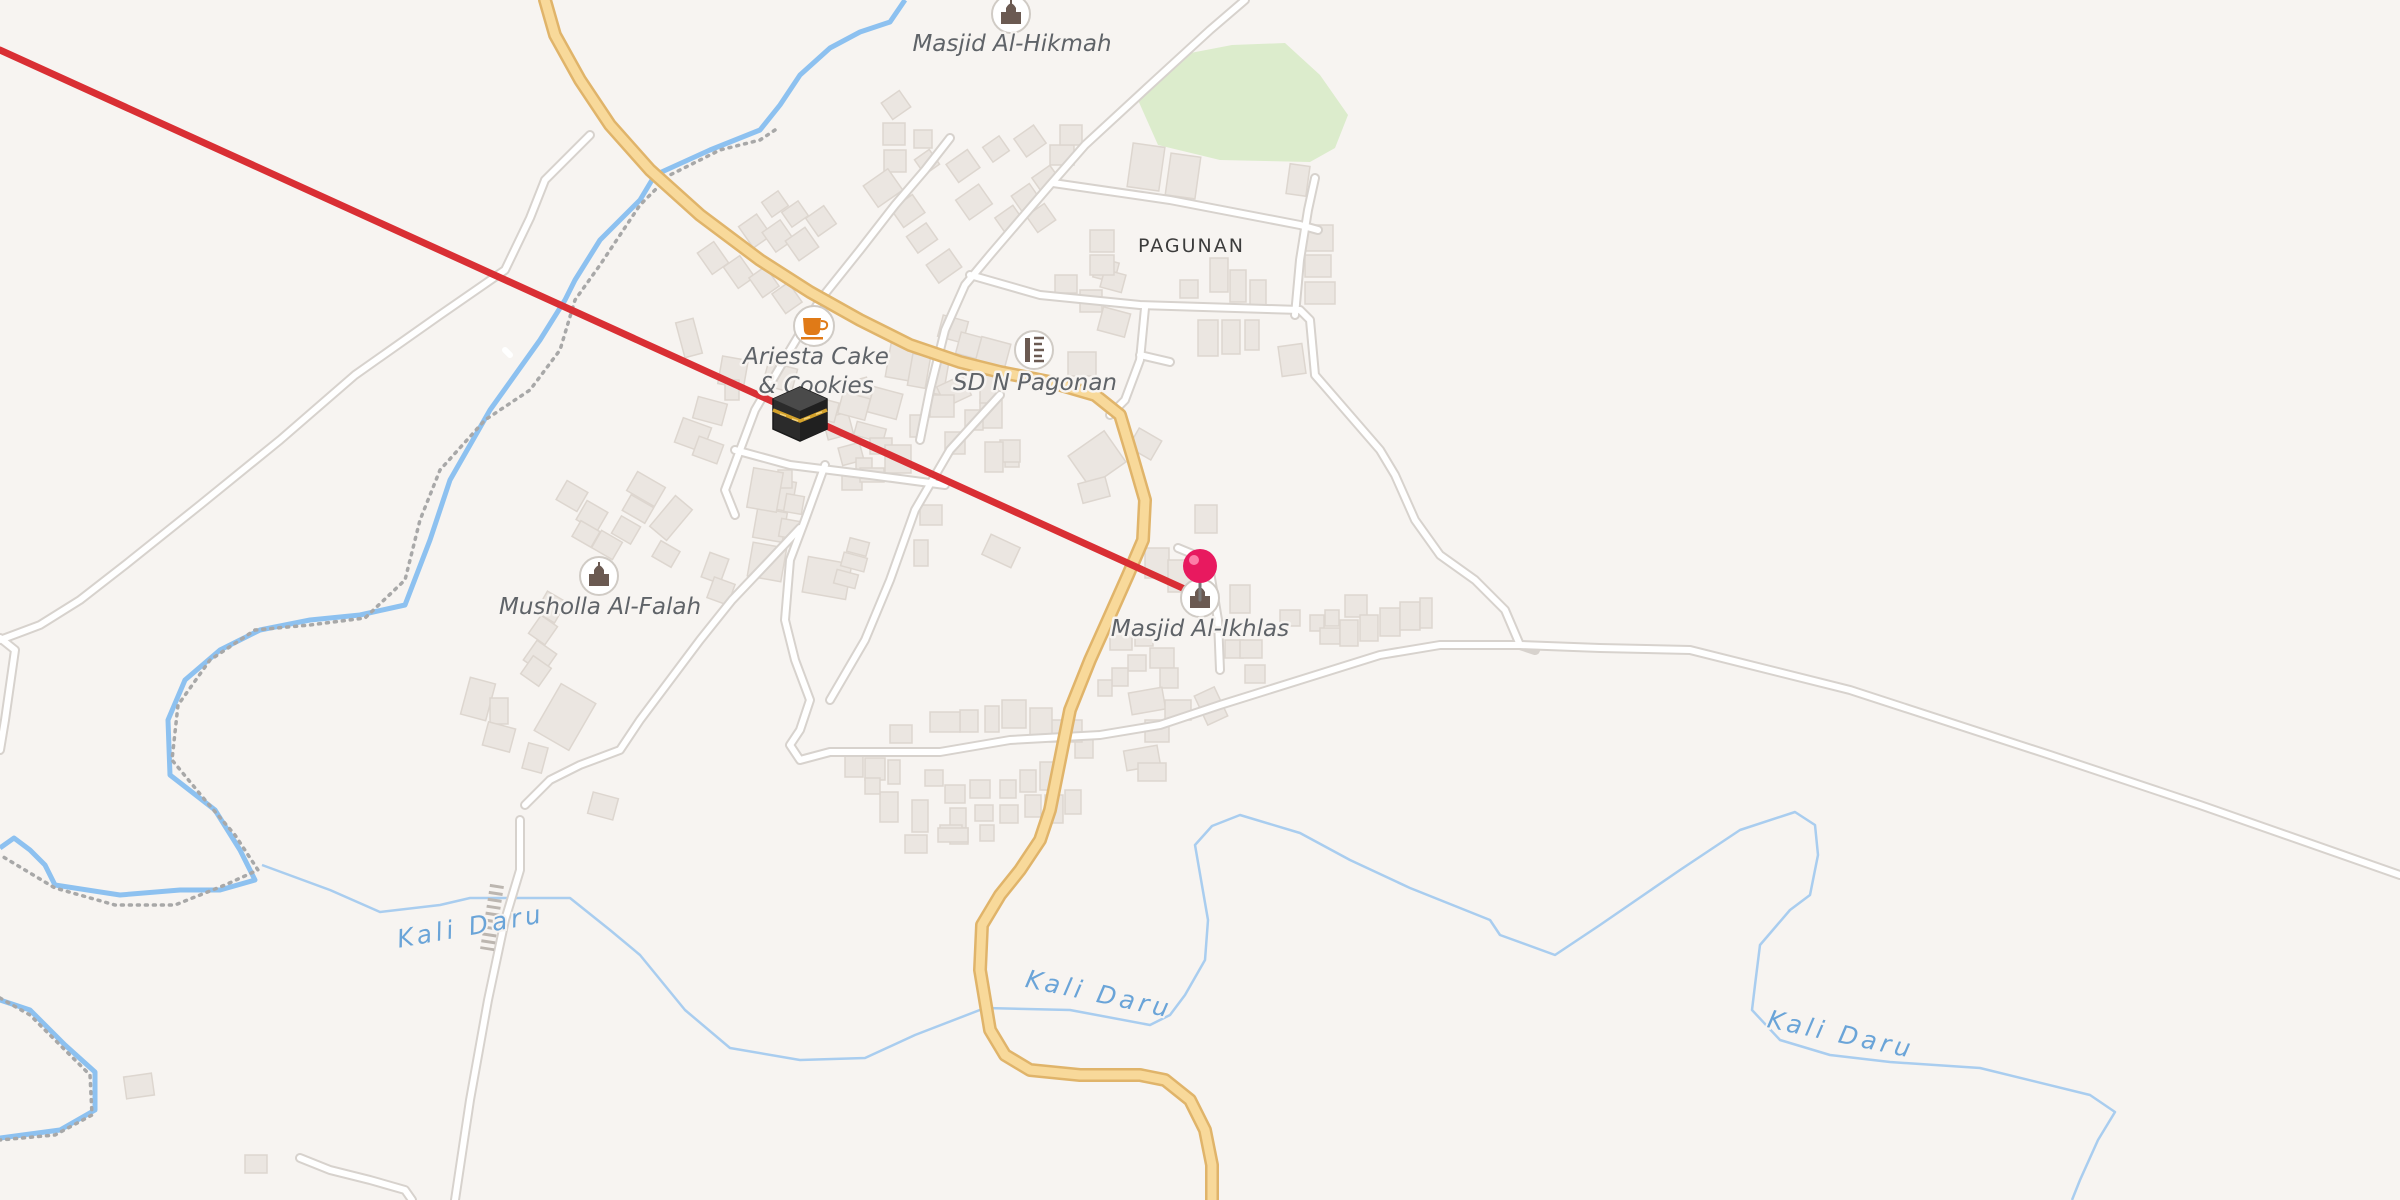 The image size is (2400, 1200). What do you see at coordinates (814, 326) in the screenshot?
I see `coffee-cup-icon` at bounding box center [814, 326].